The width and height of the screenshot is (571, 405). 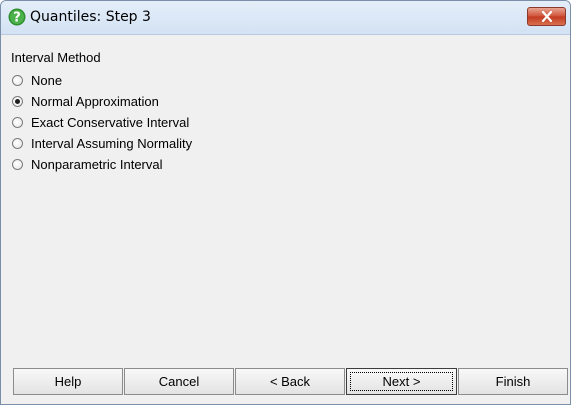 I want to click on help-button-label: Help, so click(x=68, y=381).